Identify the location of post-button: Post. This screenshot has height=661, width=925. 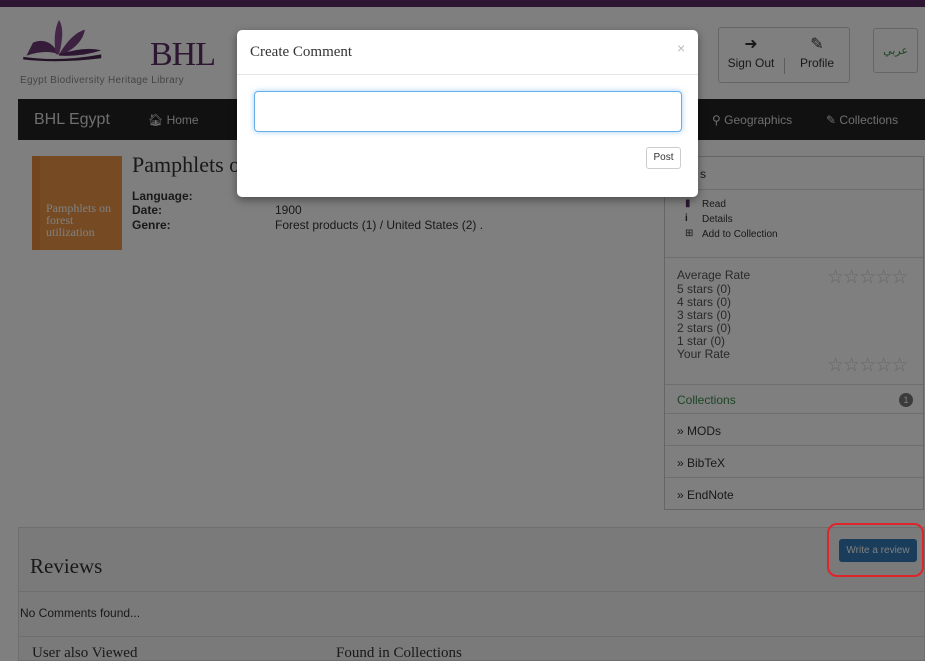
(663, 158).